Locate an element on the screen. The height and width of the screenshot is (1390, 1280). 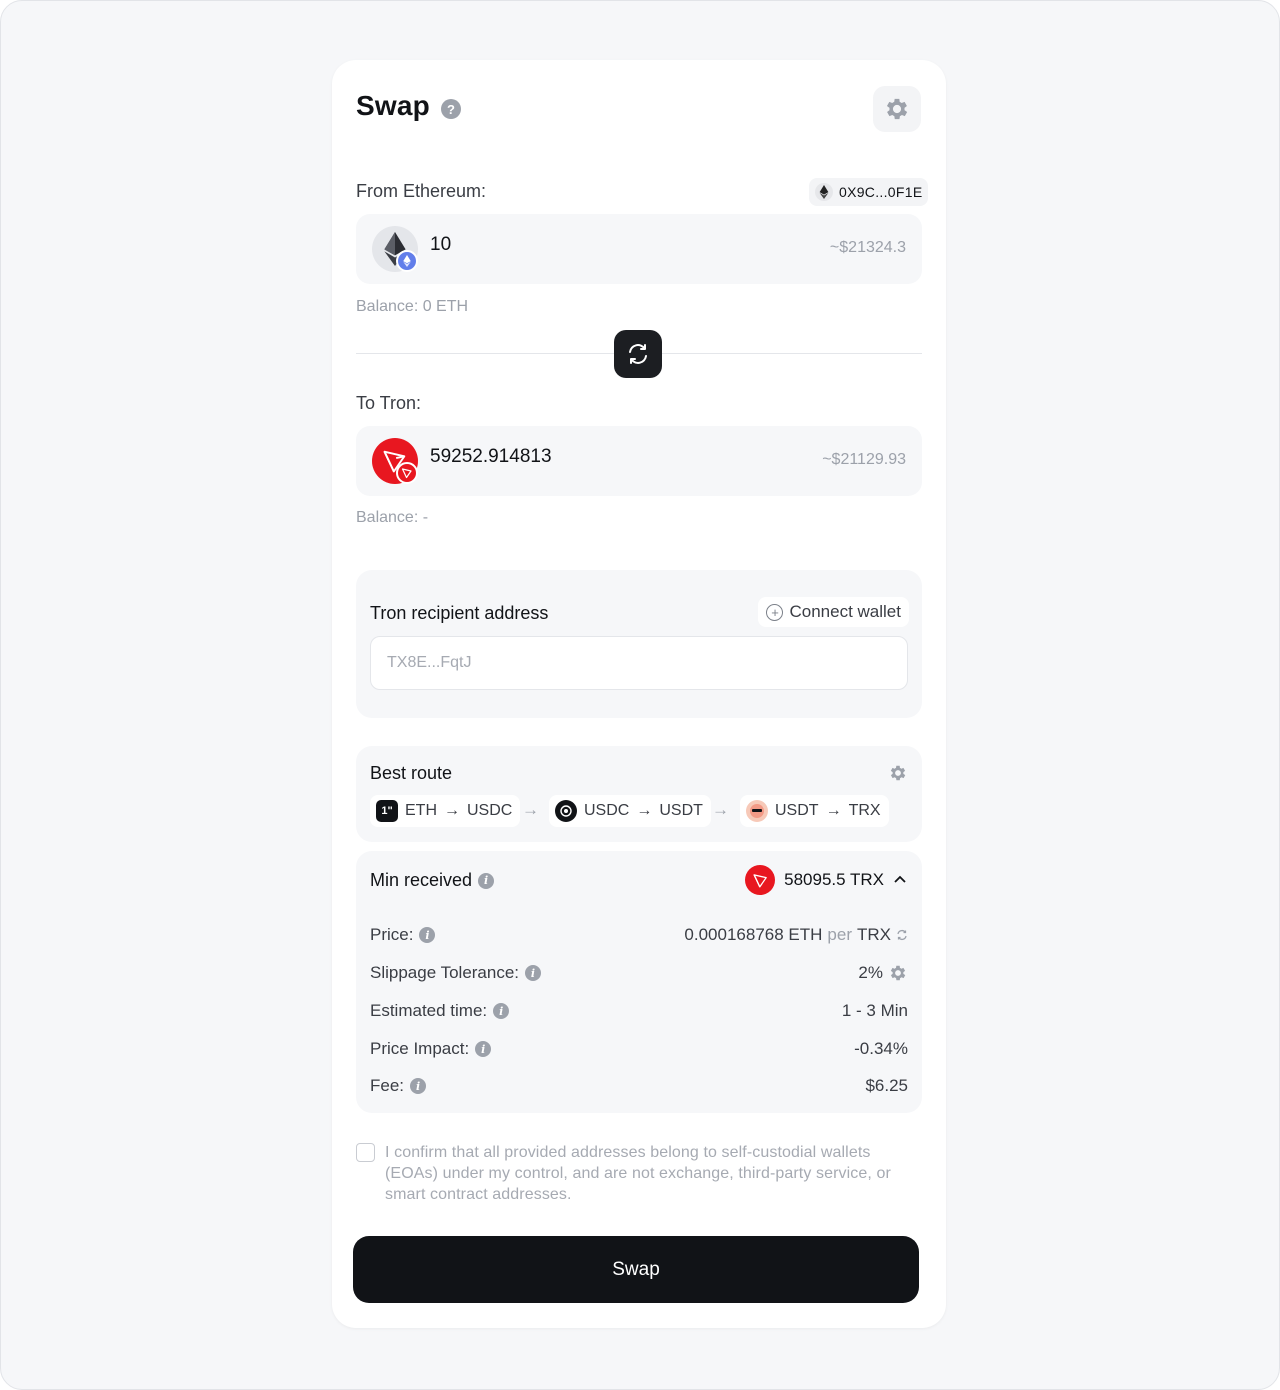
estimated-time-row: Estimated time: i 1 - 3 Min is located at coordinates (639, 1011).